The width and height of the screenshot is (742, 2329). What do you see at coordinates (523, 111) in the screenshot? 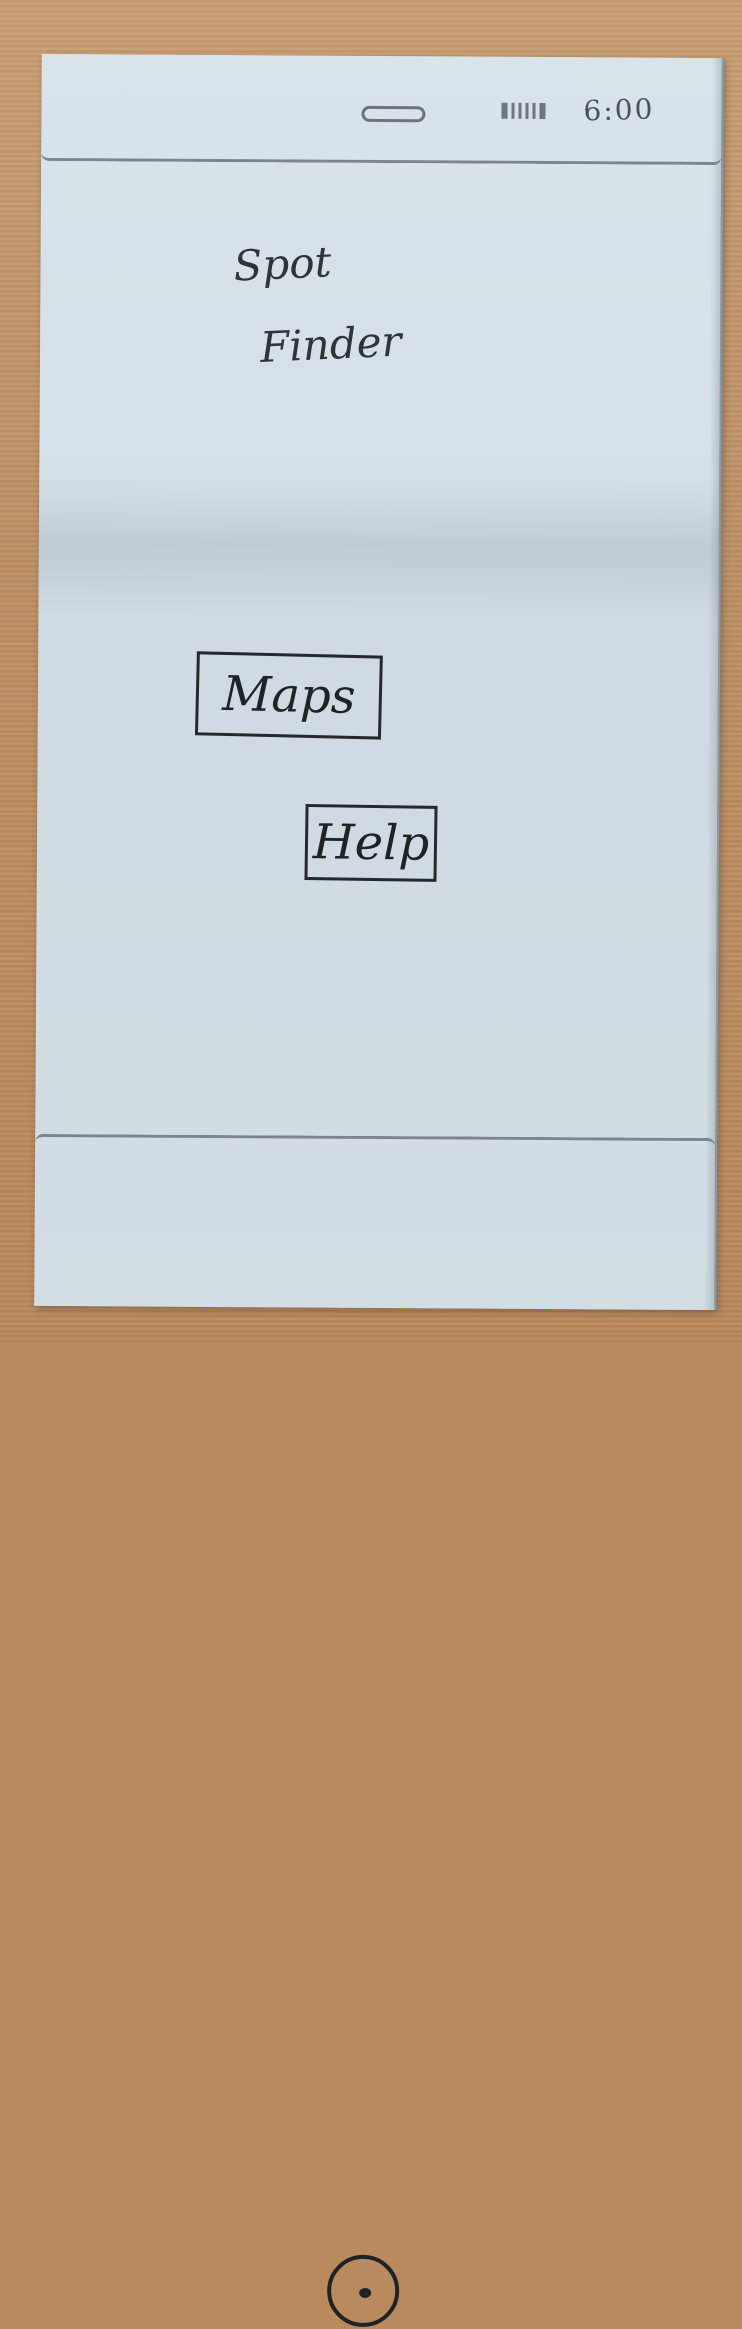
I see `battery-icon` at bounding box center [523, 111].